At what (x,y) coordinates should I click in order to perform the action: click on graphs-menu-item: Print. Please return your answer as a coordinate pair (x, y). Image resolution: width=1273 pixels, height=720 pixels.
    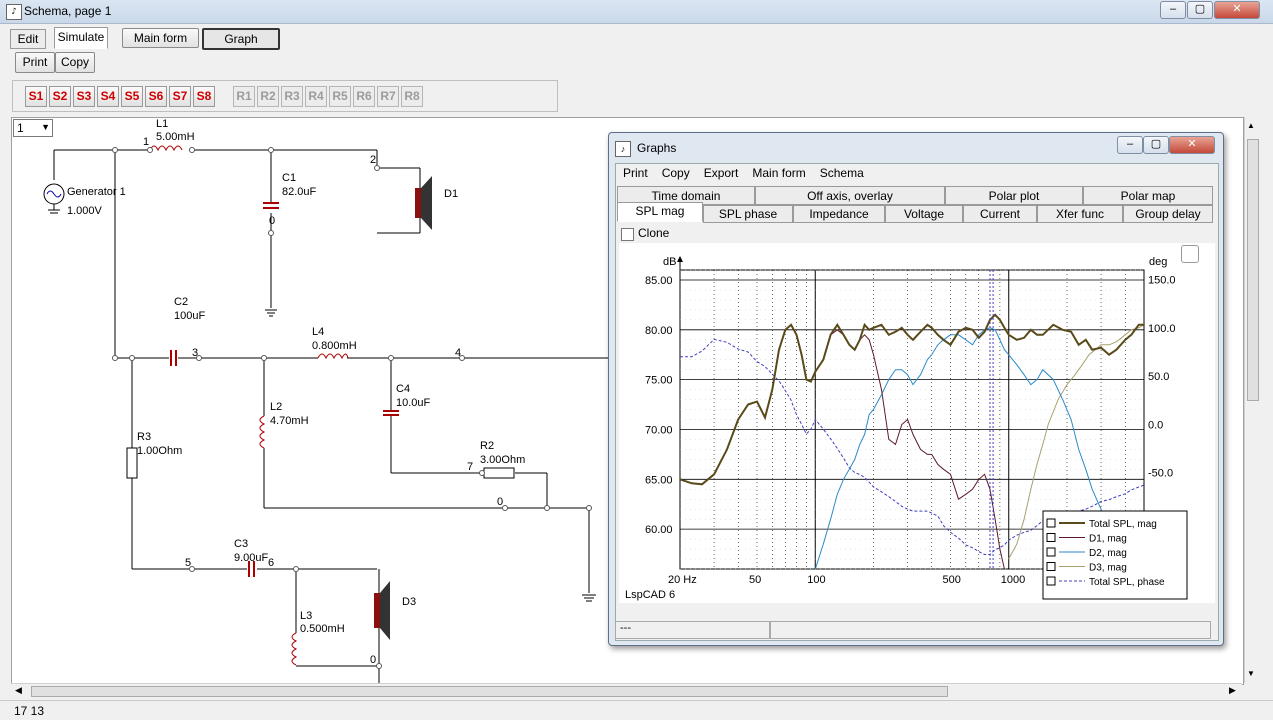
    Looking at the image, I should click on (635, 173).